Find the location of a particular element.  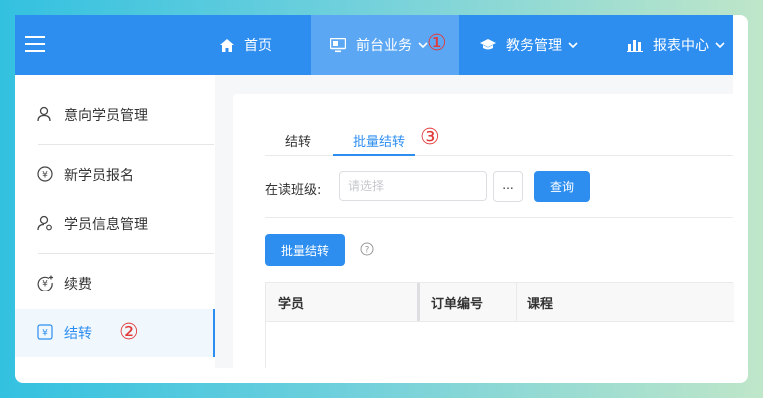

nav-item-academic: 教务管理 is located at coordinates (529, 45).